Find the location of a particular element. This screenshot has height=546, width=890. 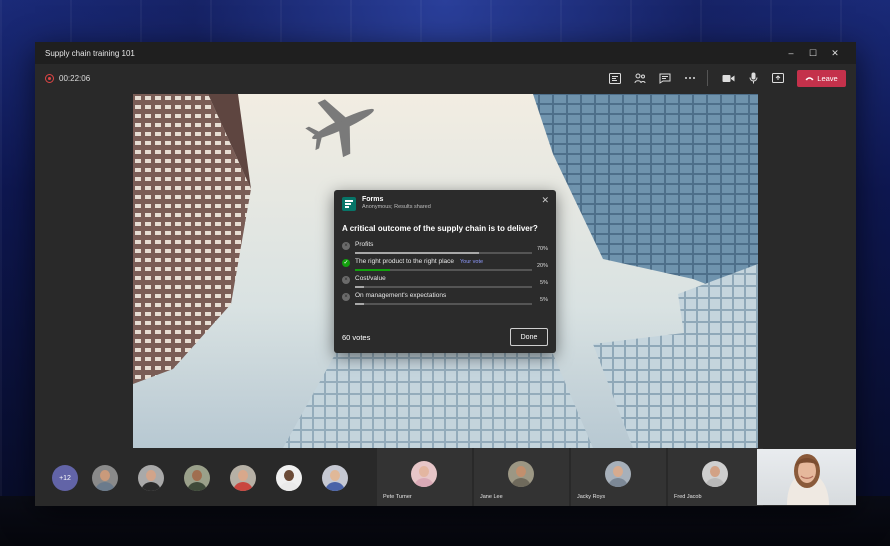

phone-hangup-icon is located at coordinates (809, 78).